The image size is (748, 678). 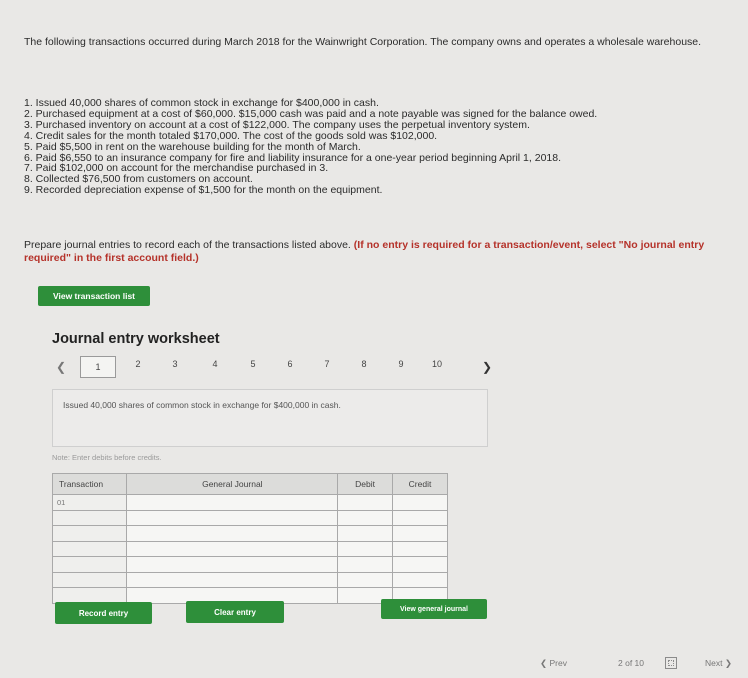 What do you see at coordinates (232, 484) in the screenshot?
I see `column-general-journal: General Journal` at bounding box center [232, 484].